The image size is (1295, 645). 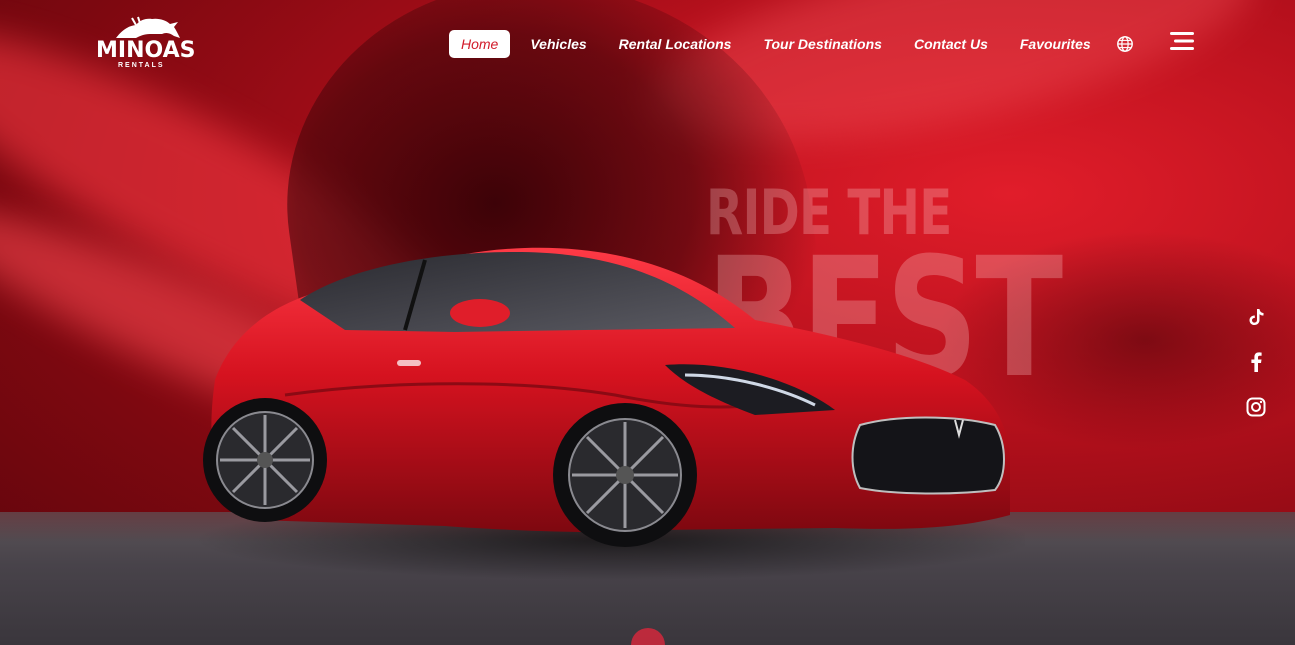 I want to click on brand-logo: MINOAS RENTALS, so click(x=151, y=44).